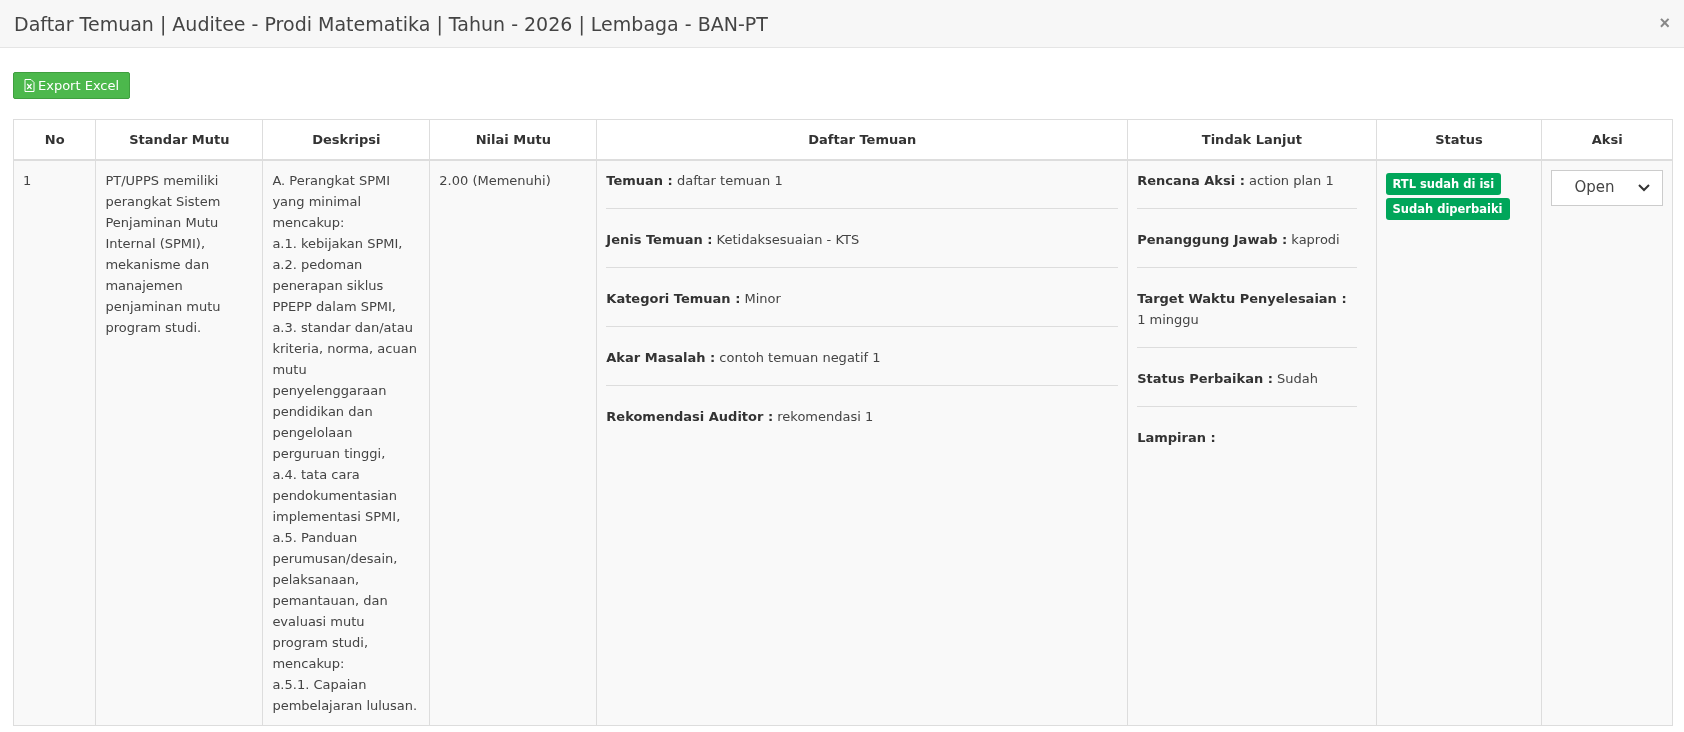  Describe the element at coordinates (1664, 23) in the screenshot. I see `close-button: ×` at that location.